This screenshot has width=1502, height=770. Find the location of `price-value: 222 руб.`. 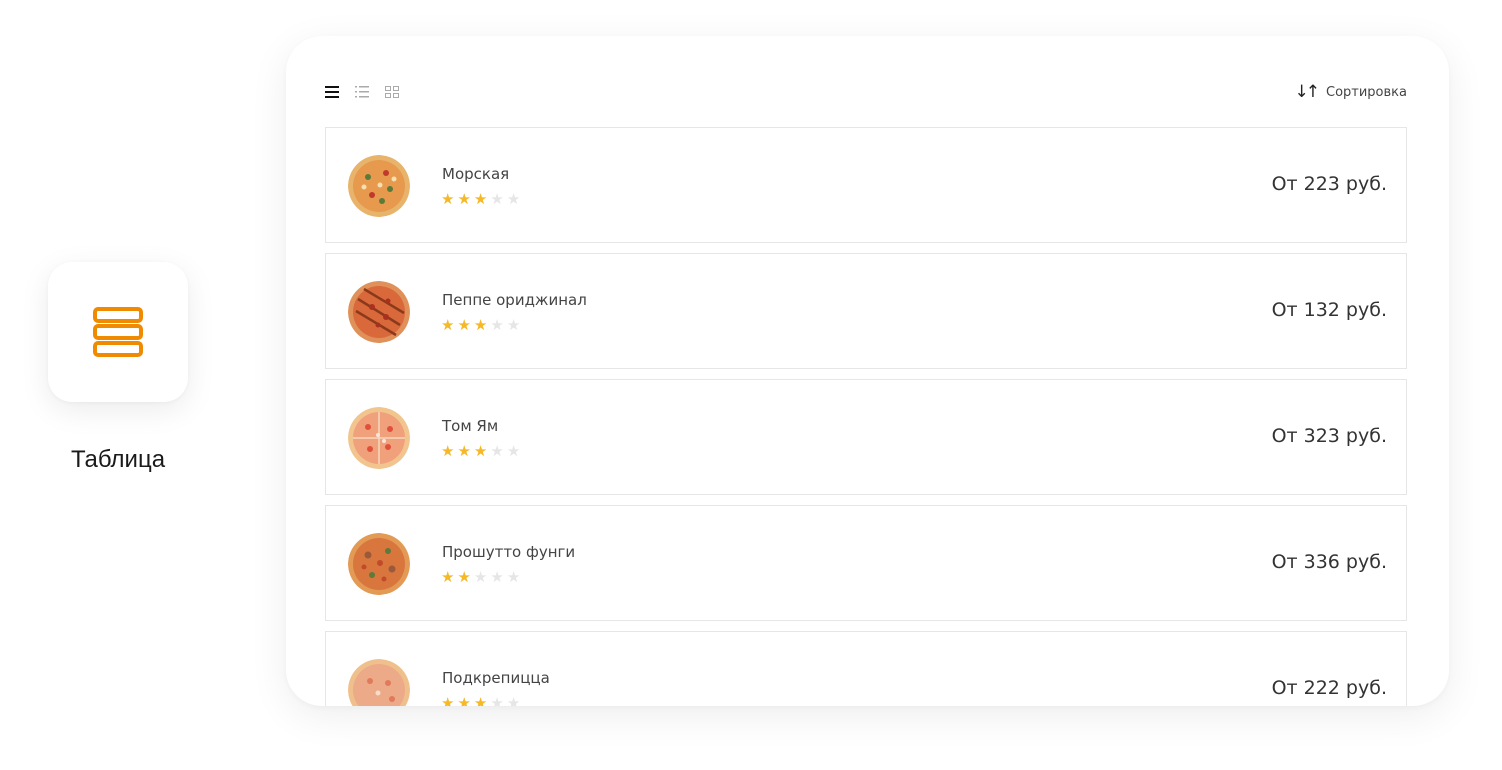

price-value: 222 руб. is located at coordinates (1345, 688).